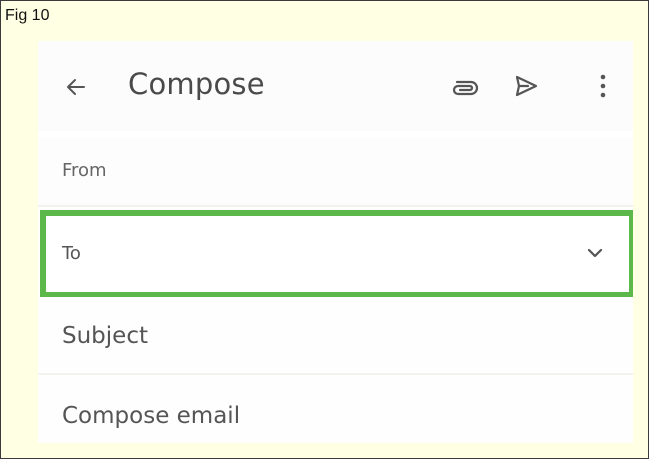 This screenshot has height=459, width=649. Describe the element at coordinates (595, 253) in the screenshot. I see `chevron-down-icon` at that location.